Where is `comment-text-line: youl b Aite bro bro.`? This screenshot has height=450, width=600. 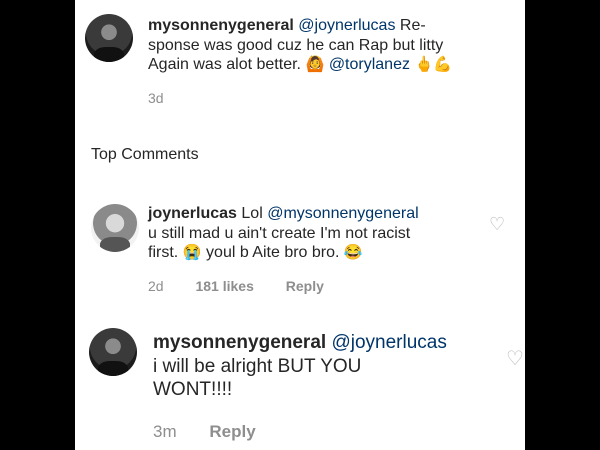
comment-text-line: youl b Aite bro bro. is located at coordinates (273, 253).